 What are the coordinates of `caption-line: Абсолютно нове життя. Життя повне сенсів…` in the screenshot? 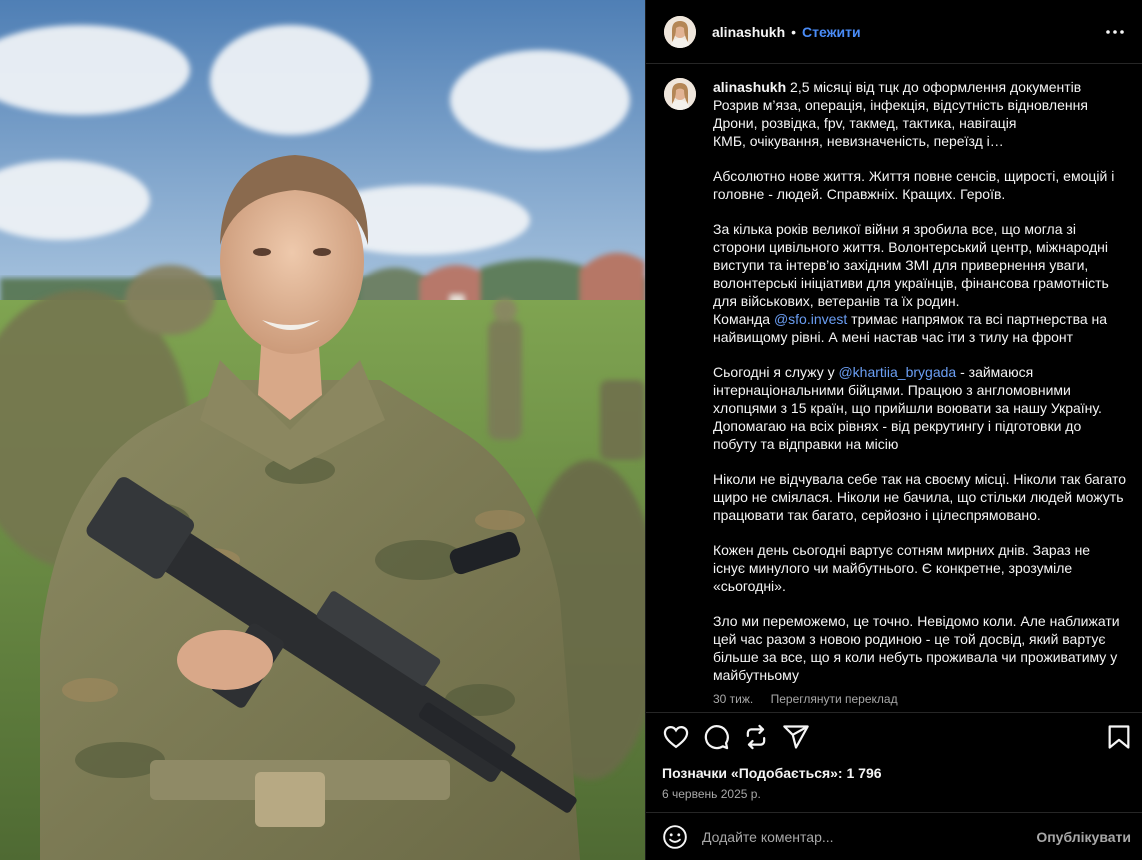 It's located at (914, 176).